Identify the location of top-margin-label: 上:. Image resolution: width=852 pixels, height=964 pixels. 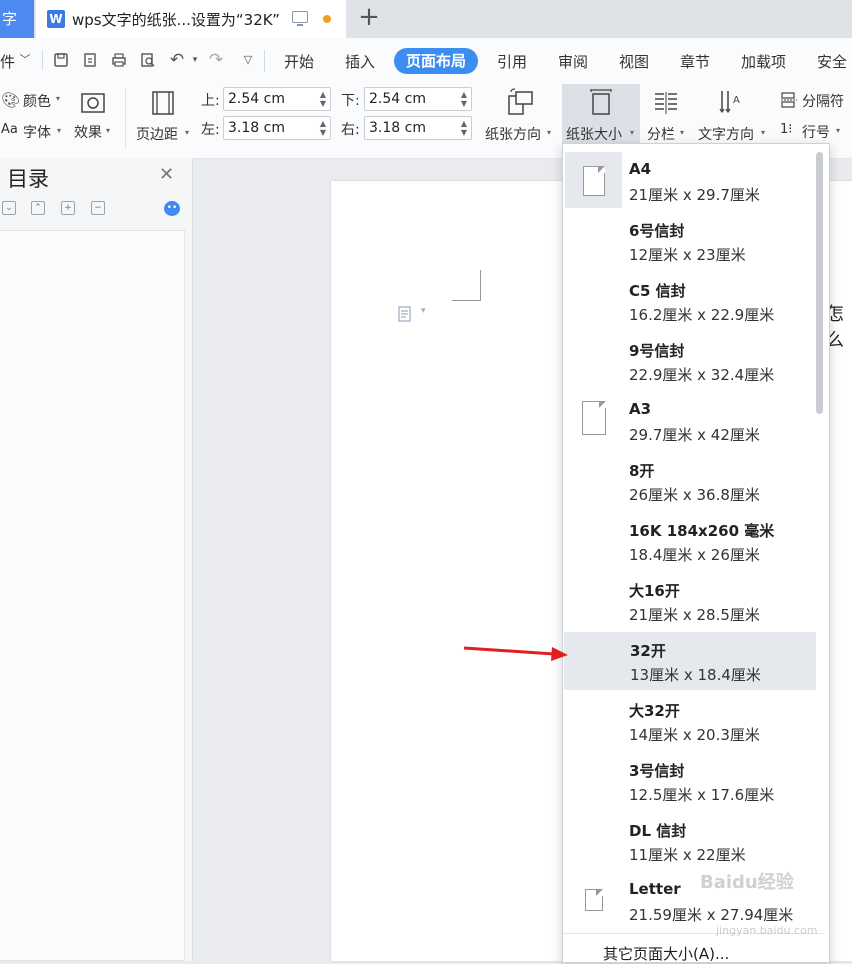
(210, 101).